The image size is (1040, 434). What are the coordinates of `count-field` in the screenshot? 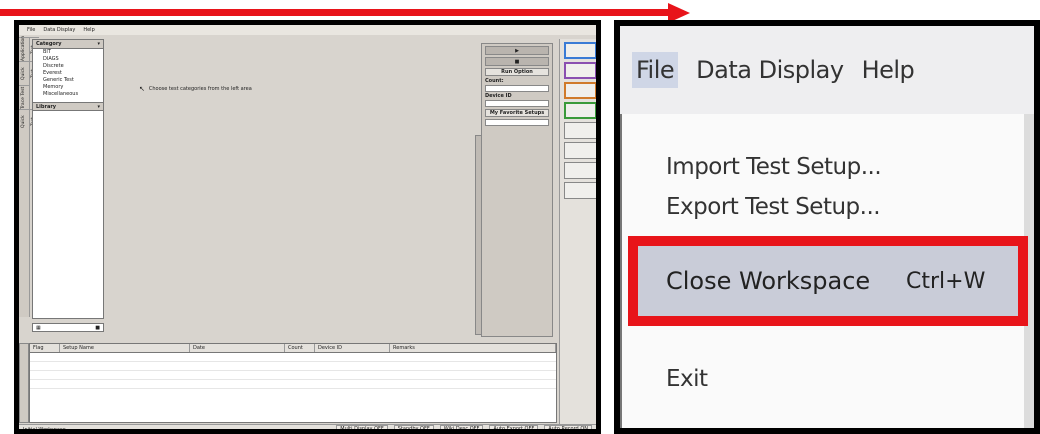 It's located at (517, 88).